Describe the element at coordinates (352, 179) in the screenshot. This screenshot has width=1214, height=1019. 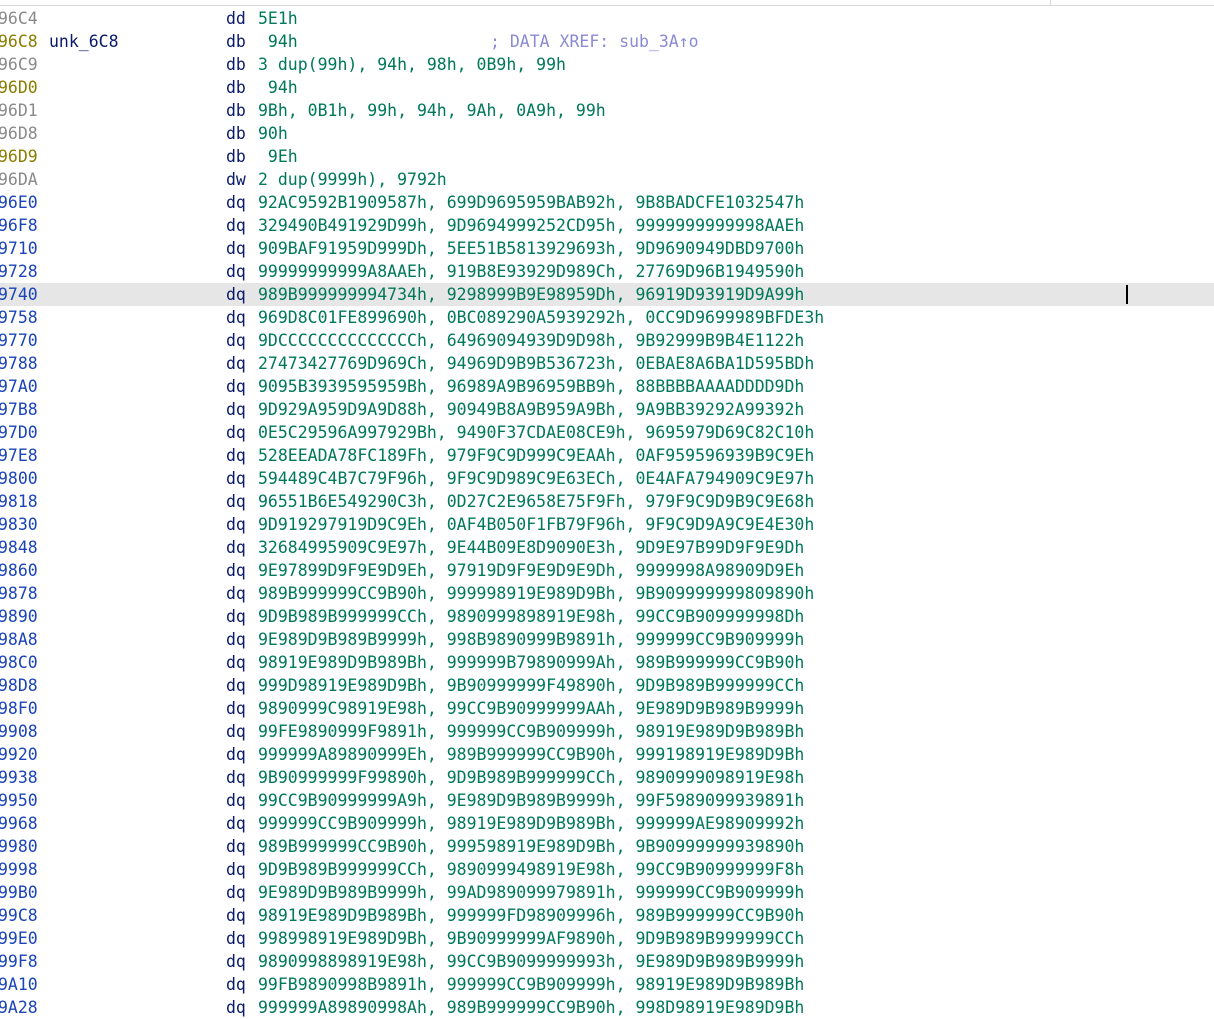
I see `line-operands: 2 dup(9999h), 9792h` at that location.